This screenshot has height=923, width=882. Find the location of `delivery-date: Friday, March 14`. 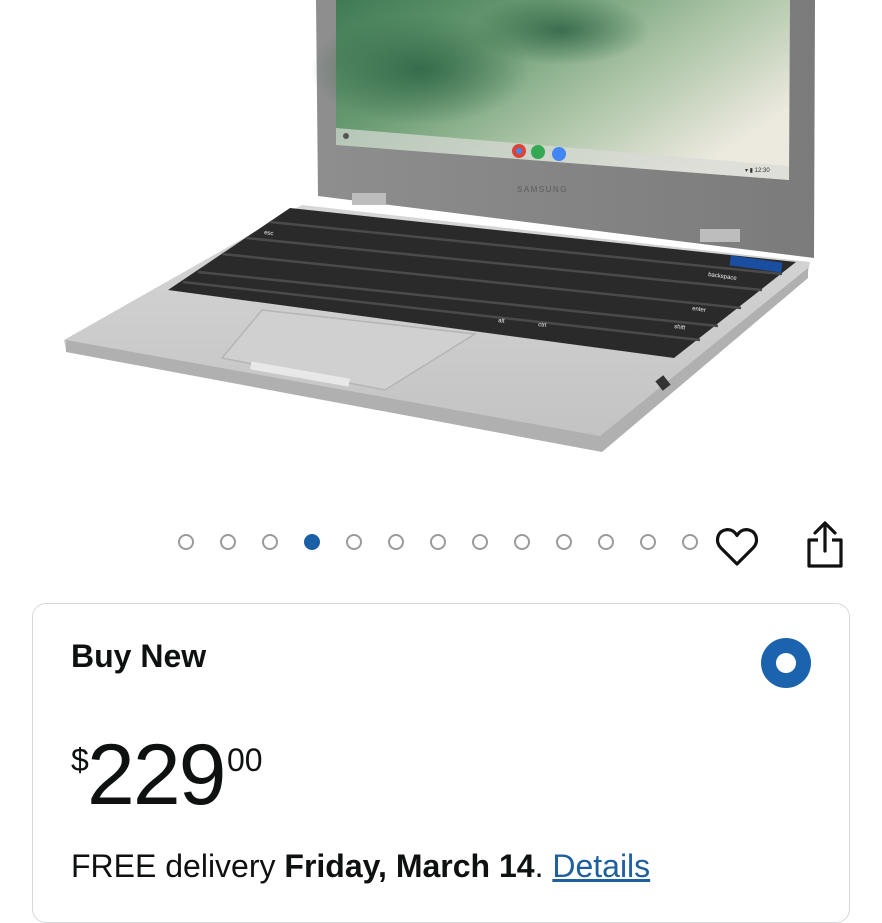

delivery-date: Friday, March 14 is located at coordinates (409, 866).